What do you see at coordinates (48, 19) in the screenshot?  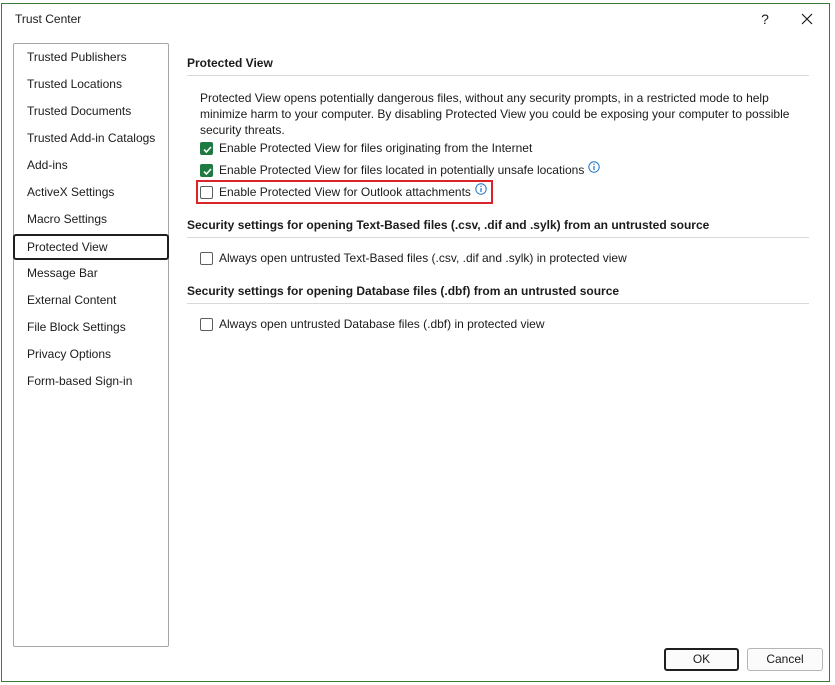 I see `window-title: Trust Center` at bounding box center [48, 19].